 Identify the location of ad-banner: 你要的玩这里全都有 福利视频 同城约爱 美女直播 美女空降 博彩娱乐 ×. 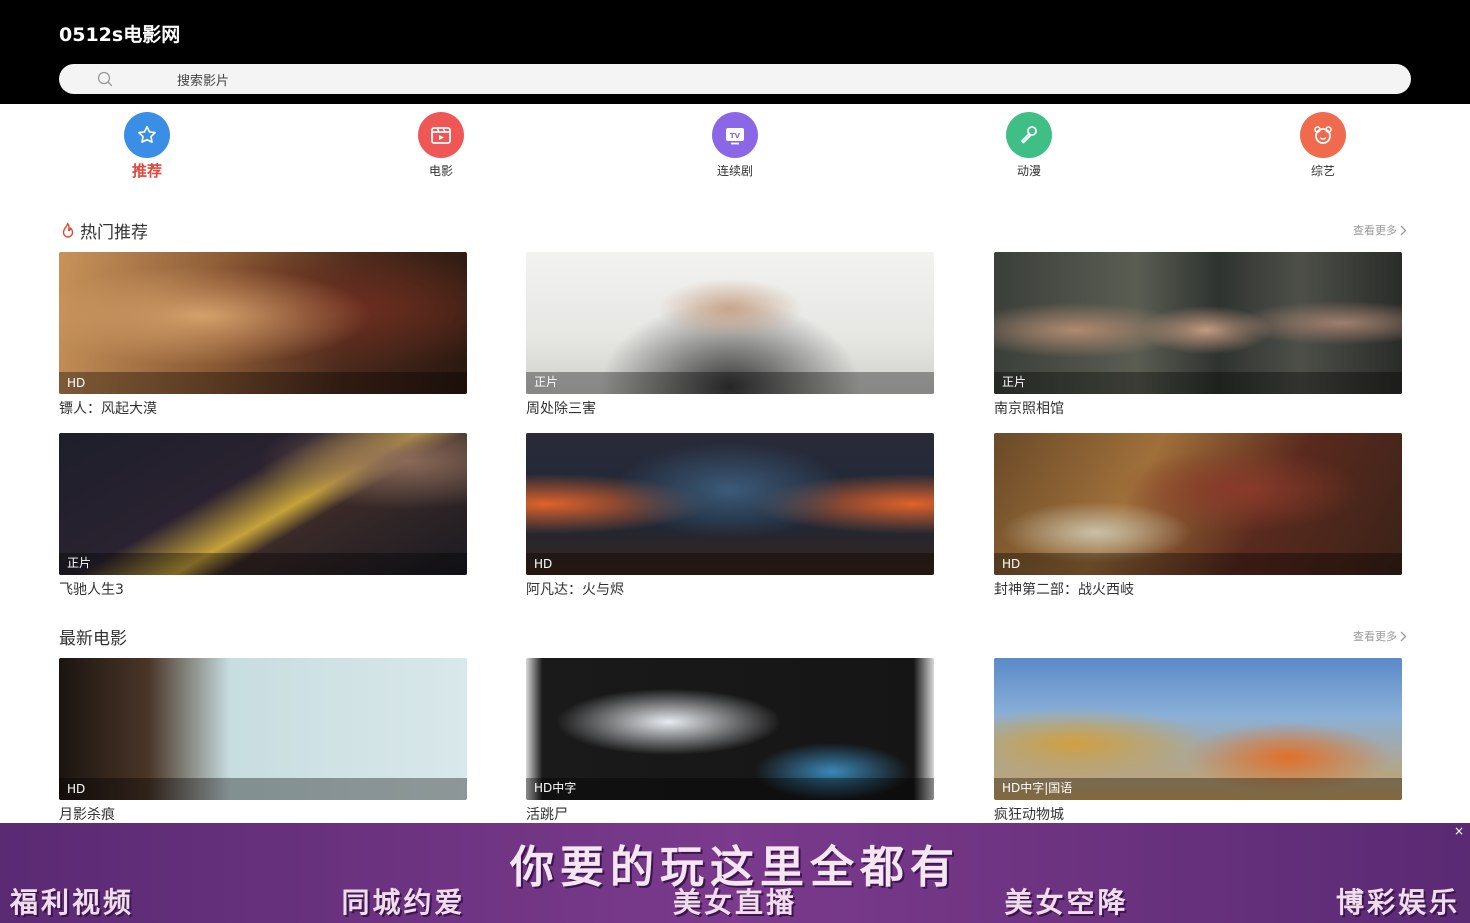
(735, 873).